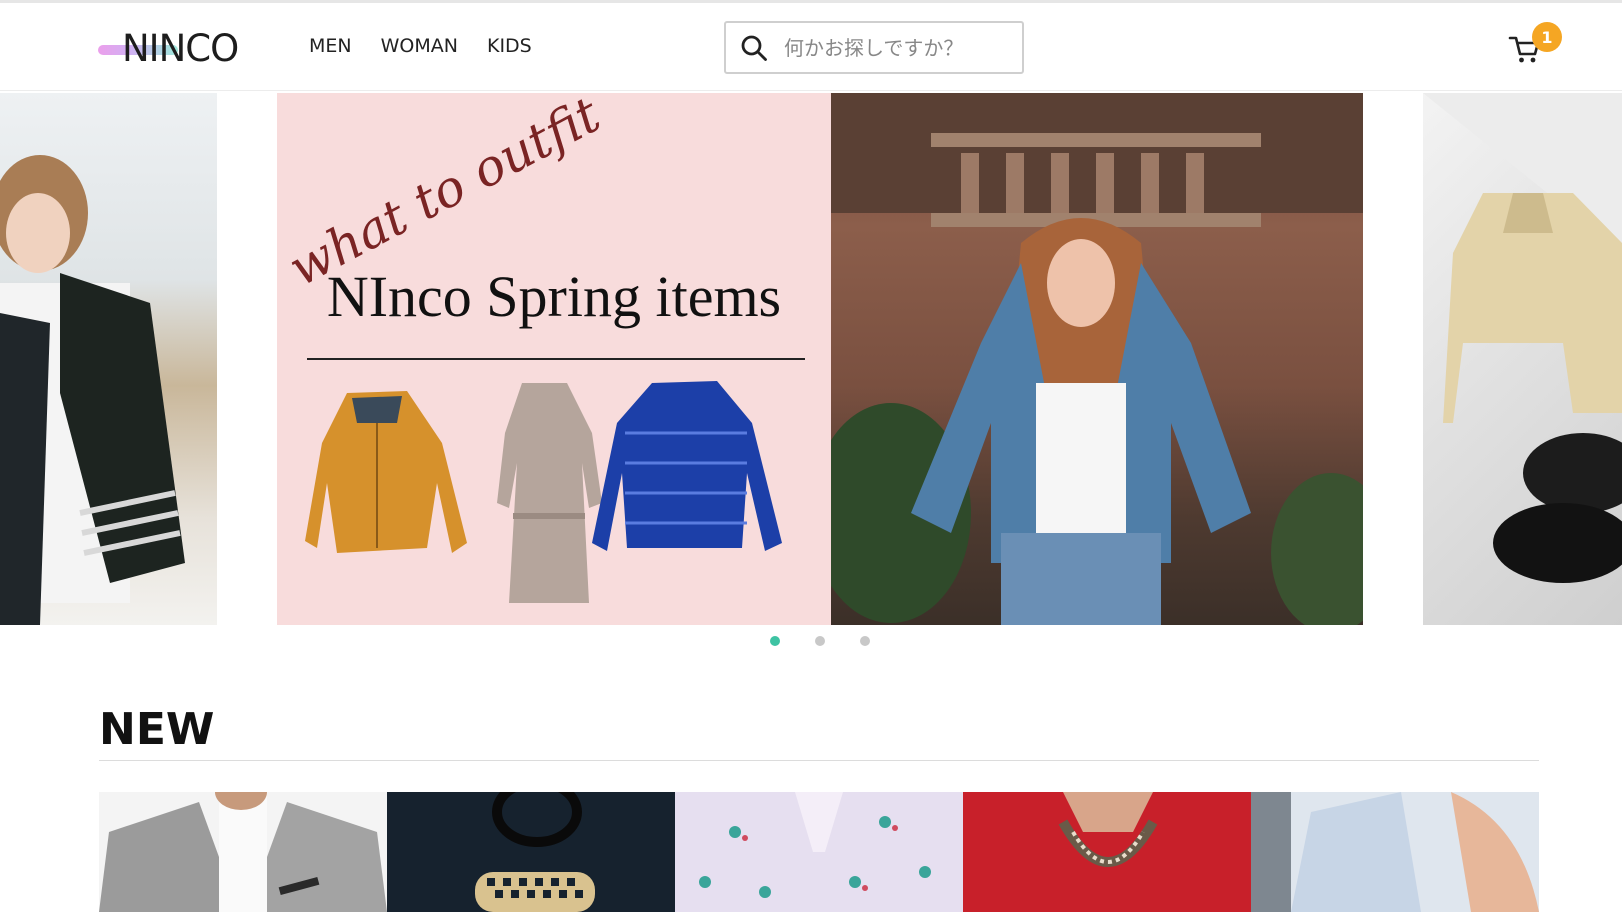  I want to click on nav-link-kids: KIDS, so click(509, 46).